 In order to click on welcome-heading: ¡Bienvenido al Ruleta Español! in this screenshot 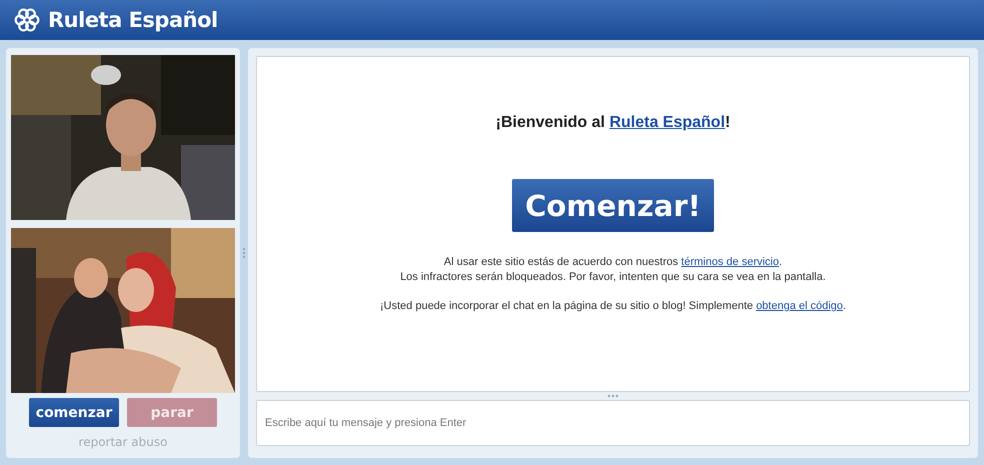, I will do `click(613, 123)`.